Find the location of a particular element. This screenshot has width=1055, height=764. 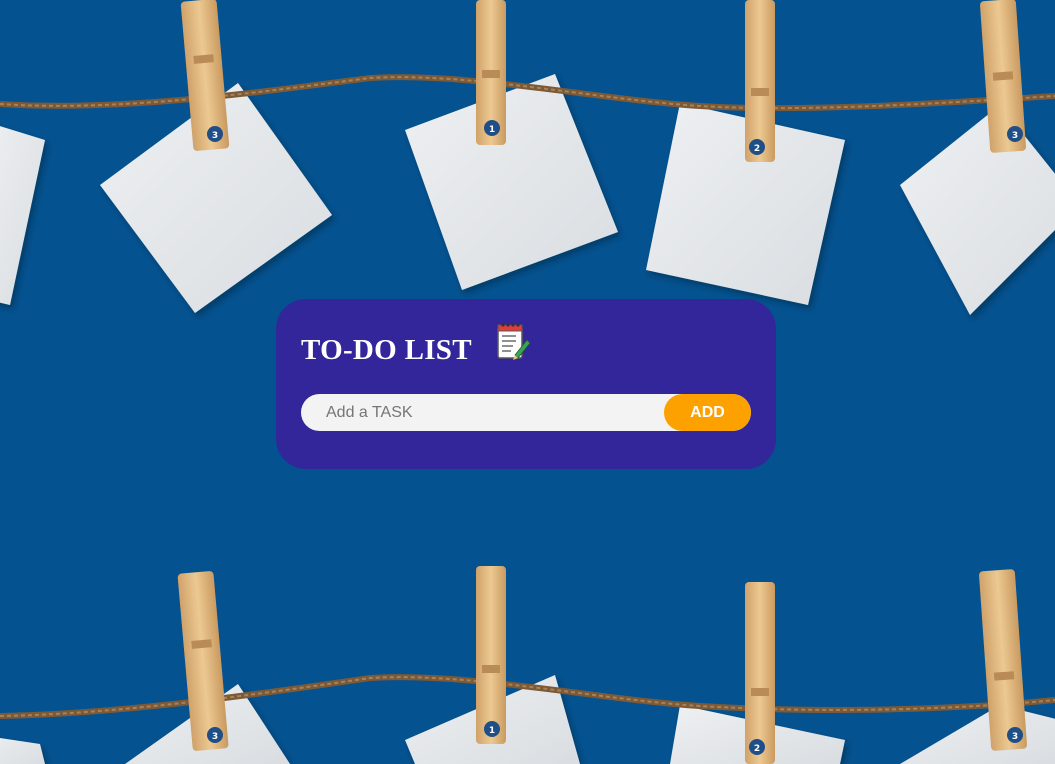

add-task-button: ADD is located at coordinates (707, 412).